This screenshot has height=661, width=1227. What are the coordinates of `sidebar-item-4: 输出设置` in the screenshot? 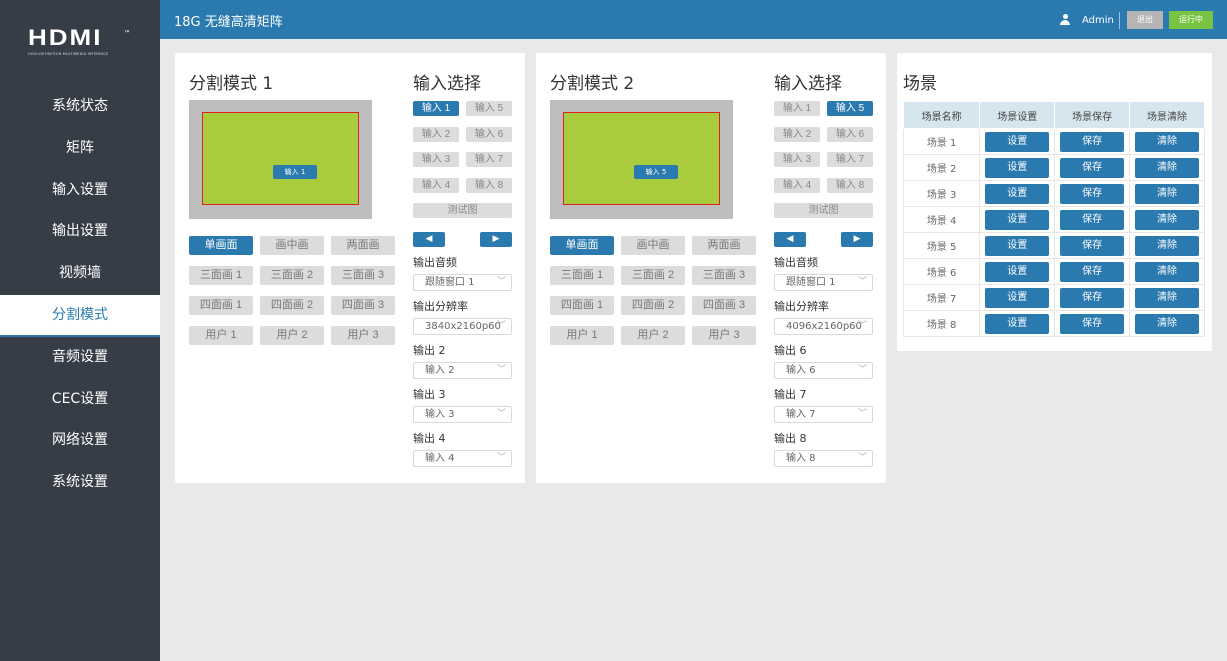 It's located at (80, 232).